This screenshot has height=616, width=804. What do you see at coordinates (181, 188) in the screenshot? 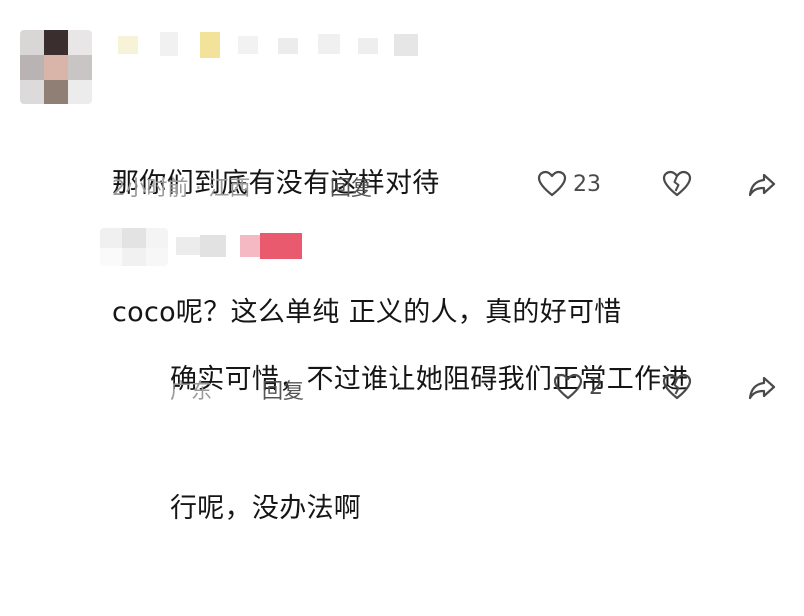
I see `comment-meta: 2小时前 · 江西` at bounding box center [181, 188].